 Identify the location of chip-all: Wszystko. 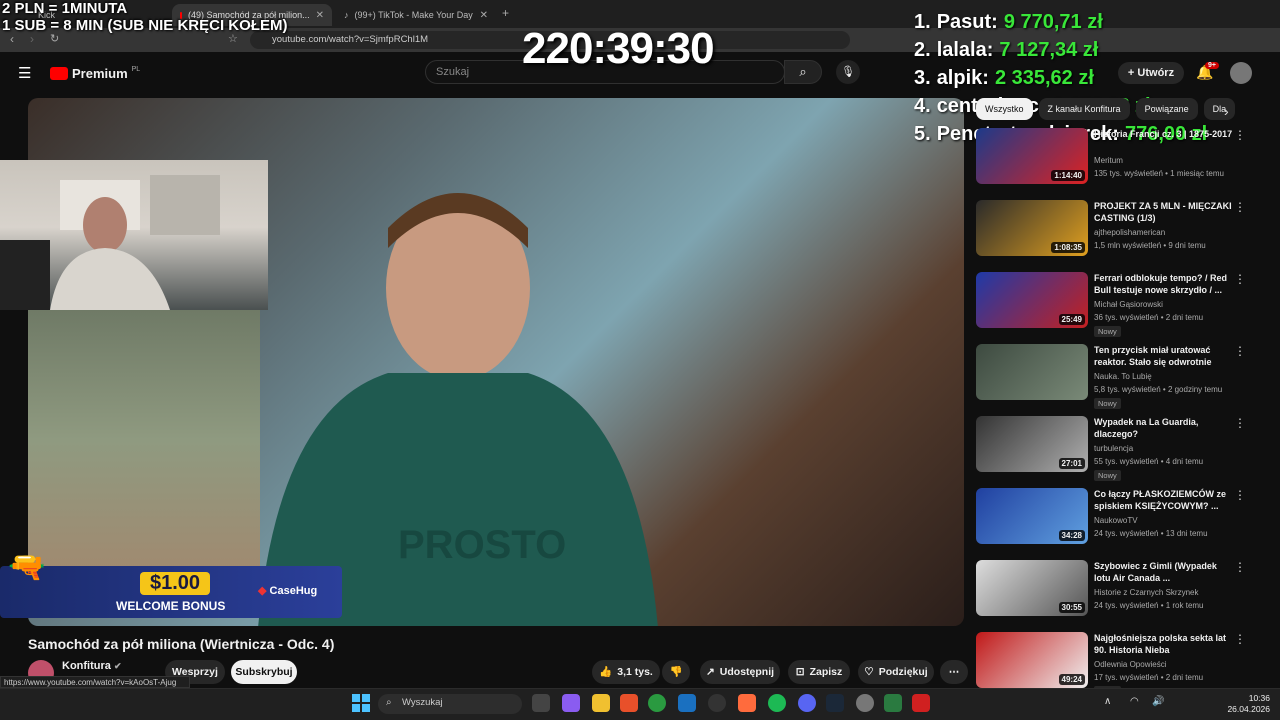
(1004, 109).